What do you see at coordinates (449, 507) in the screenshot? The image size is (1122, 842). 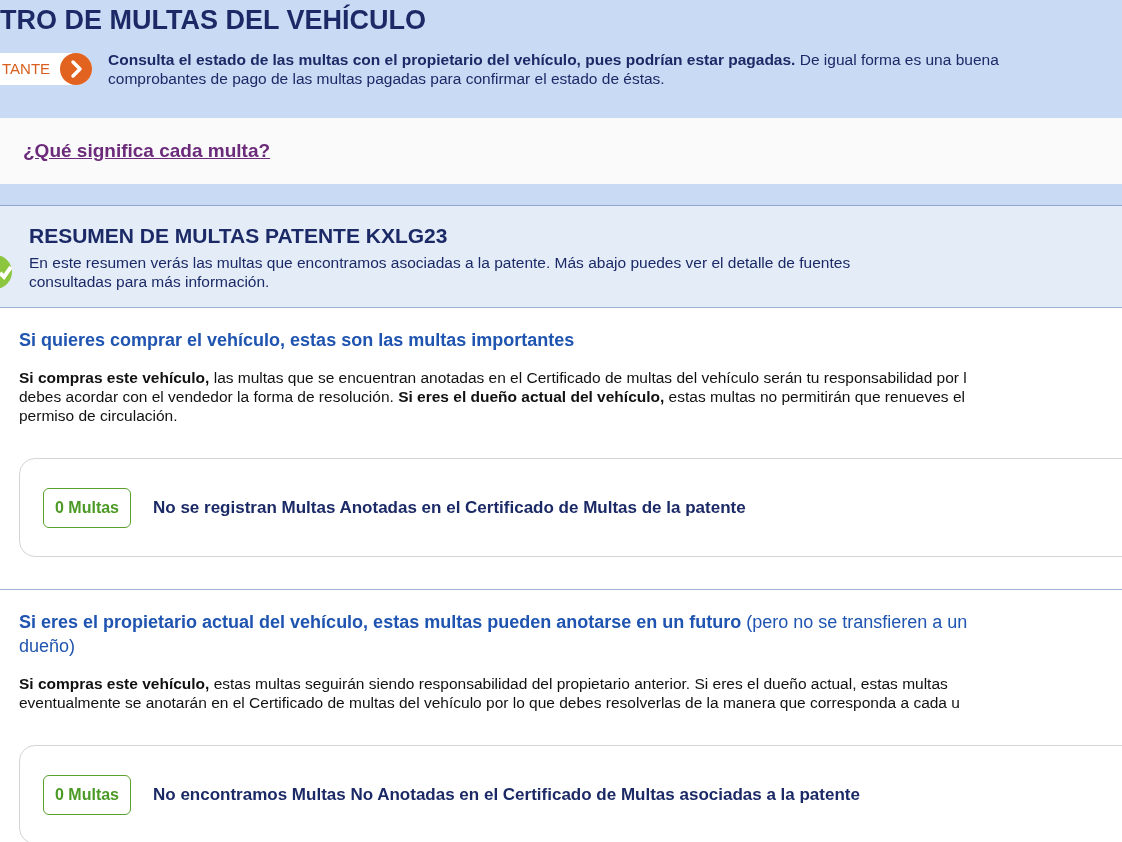 I see `result-message: No se registran Multas Anotadas en el Certificado de Multas de la patente` at bounding box center [449, 507].